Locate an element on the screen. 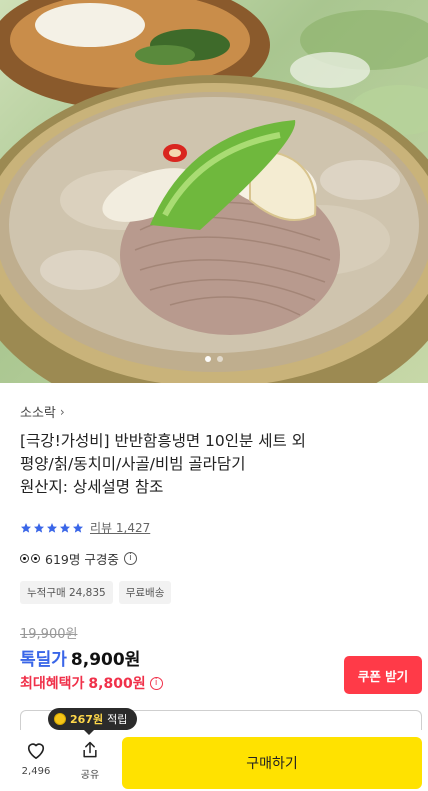 The width and height of the screenshot is (428, 791). viewing-now: 619명 구경중 i is located at coordinates (78, 558).